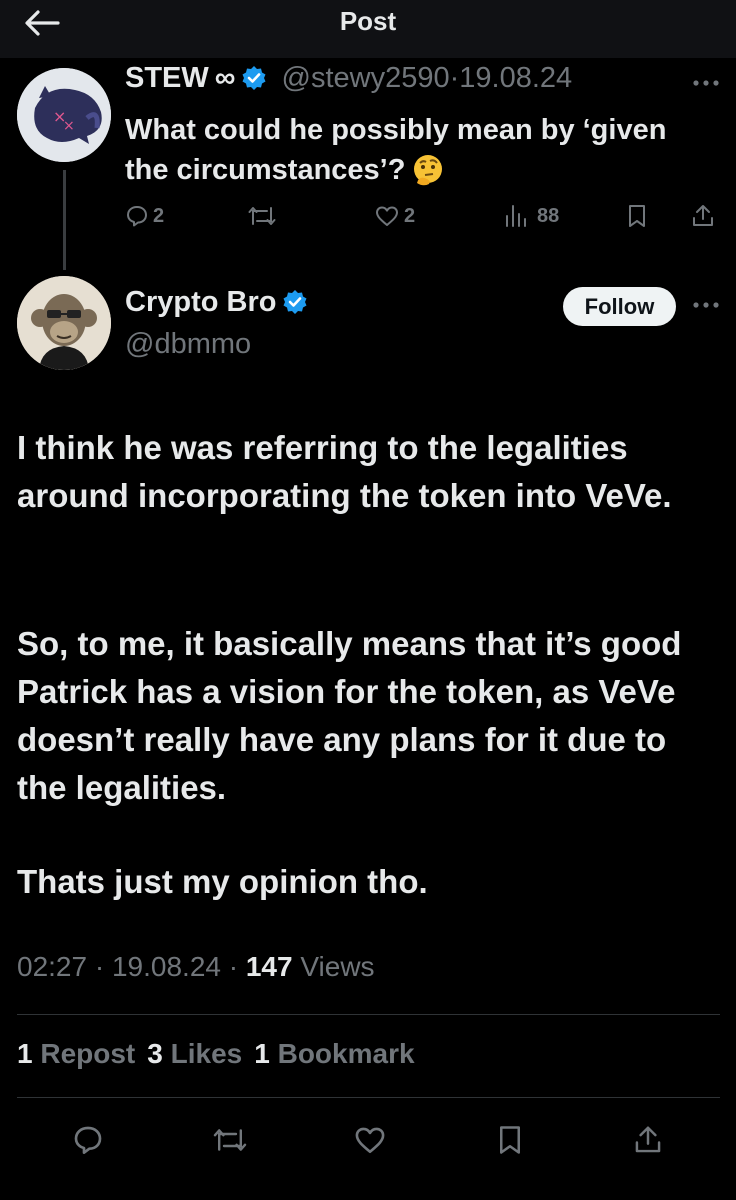 The image size is (736, 1200). I want to click on reply-date: 19.08.24, so click(515, 78).